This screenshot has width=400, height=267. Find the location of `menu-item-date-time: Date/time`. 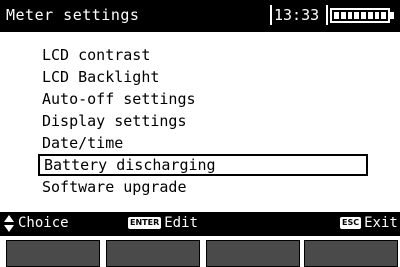

menu-item-date-time: Date/time is located at coordinates (203, 143).